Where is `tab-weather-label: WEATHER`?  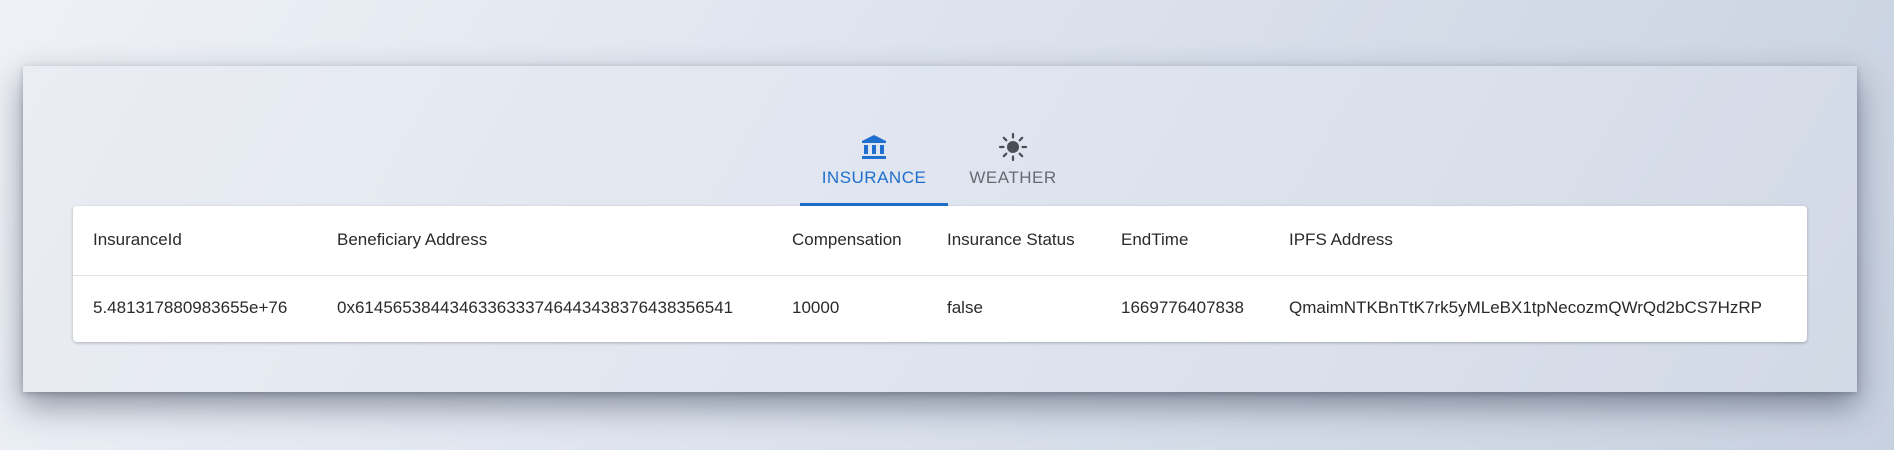
tab-weather-label: WEATHER is located at coordinates (1013, 177).